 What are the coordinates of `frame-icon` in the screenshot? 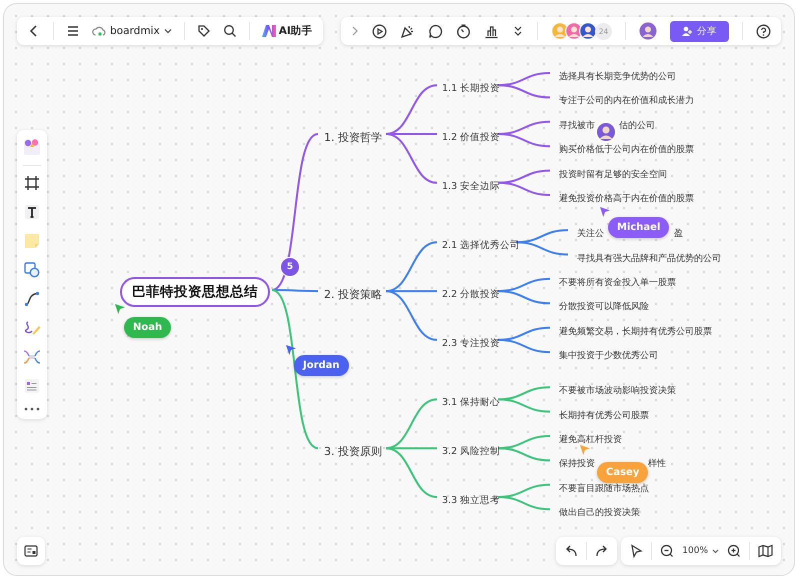 It's located at (32, 183).